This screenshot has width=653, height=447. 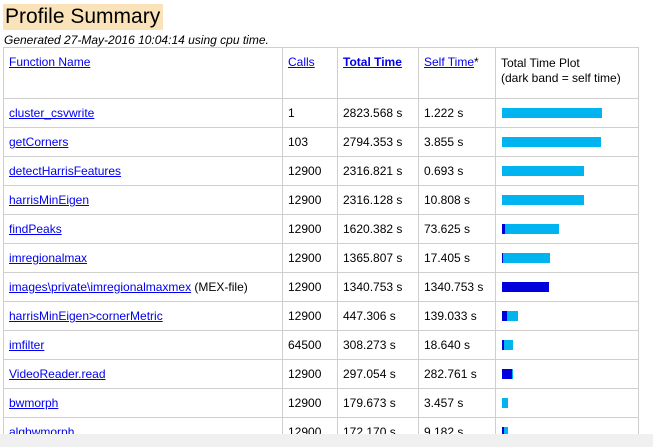 I want to click on table-row: getCorners 103 2794.353 s 3.855 s, so click(x=321, y=142).